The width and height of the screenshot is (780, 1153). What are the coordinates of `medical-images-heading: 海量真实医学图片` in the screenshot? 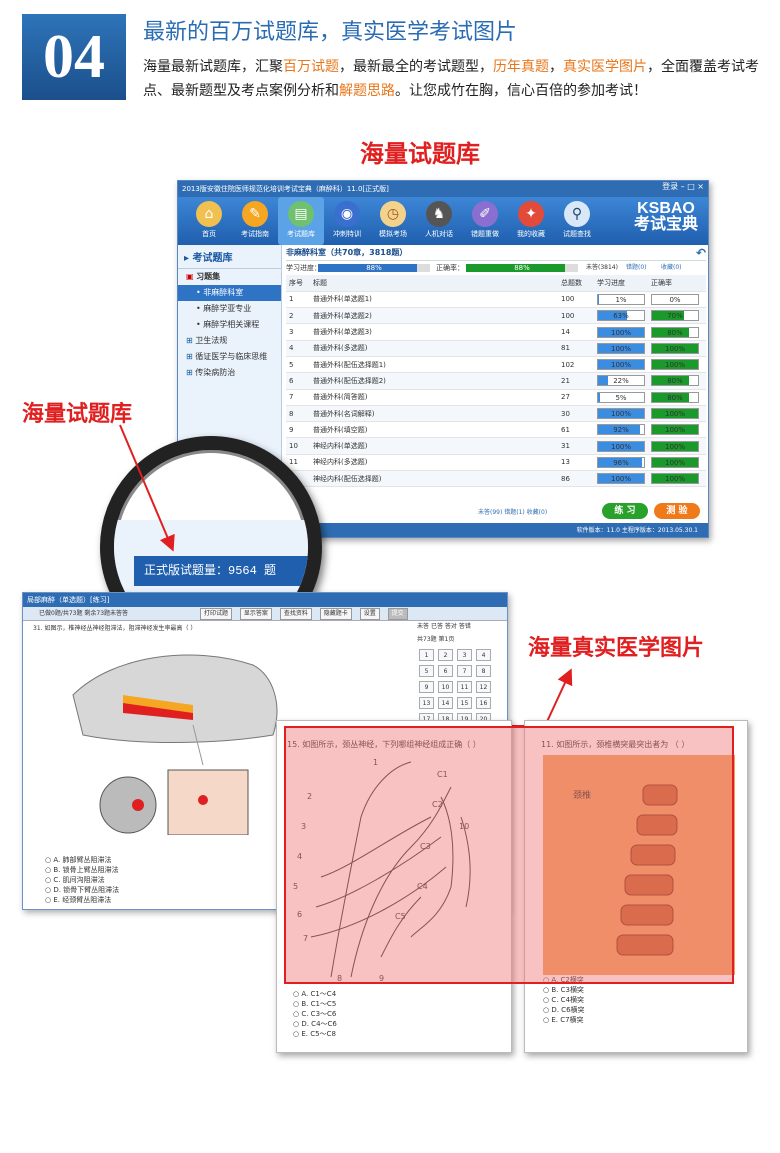 It's located at (616, 647).